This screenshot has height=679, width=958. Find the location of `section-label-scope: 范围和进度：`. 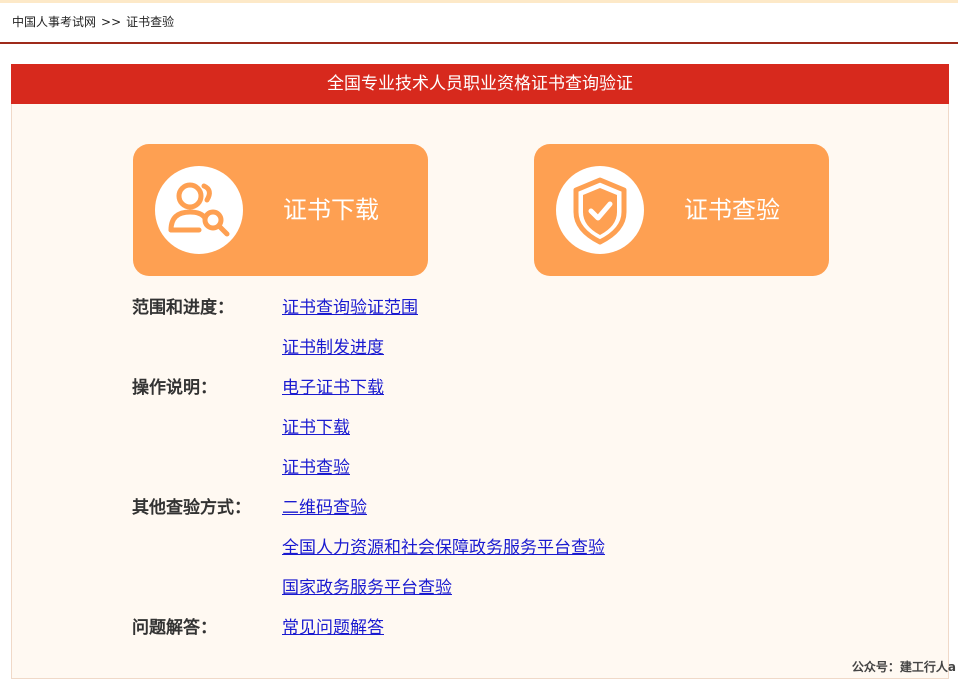

section-label-scope: 范围和进度： is located at coordinates (183, 308).